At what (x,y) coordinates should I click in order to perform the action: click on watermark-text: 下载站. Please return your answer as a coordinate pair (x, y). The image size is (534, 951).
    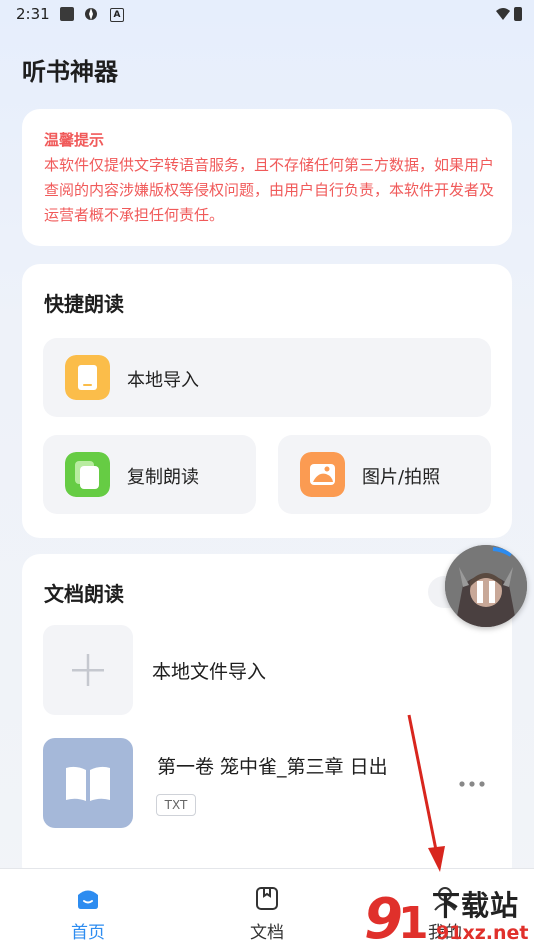
    Looking at the image, I should click on (476, 905).